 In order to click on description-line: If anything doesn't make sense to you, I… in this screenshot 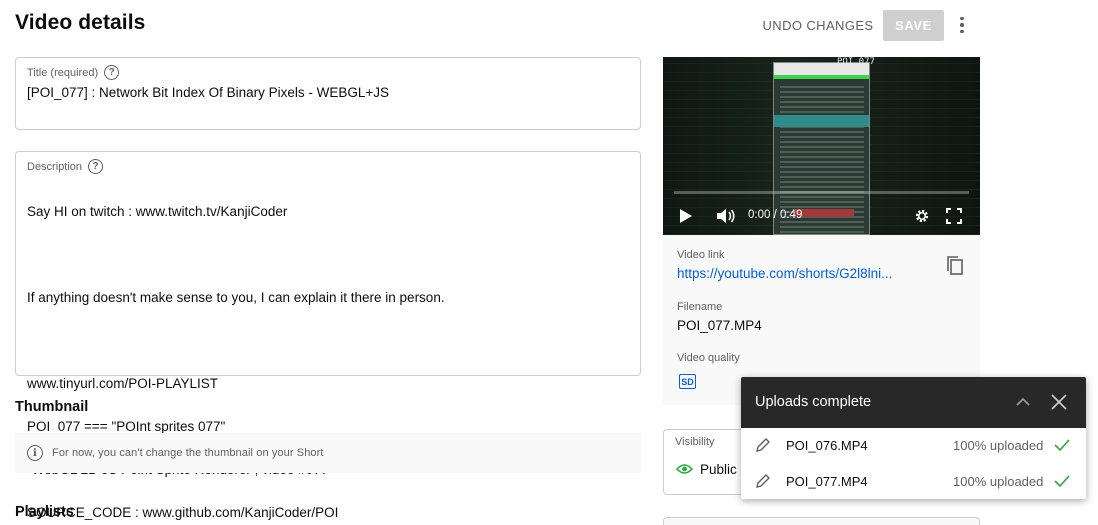, I will do `click(236, 297)`.